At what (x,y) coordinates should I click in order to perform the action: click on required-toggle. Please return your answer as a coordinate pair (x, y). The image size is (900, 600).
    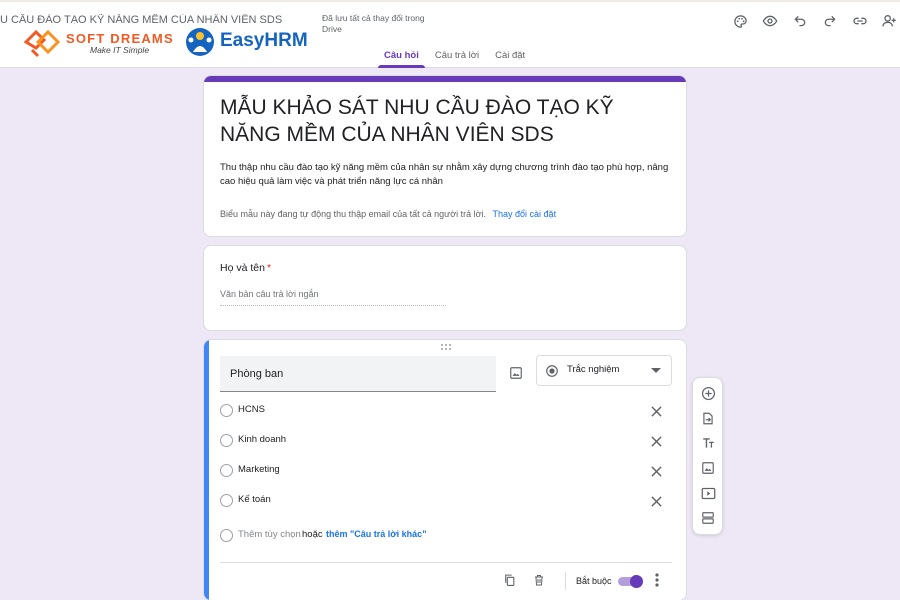
    Looking at the image, I should click on (630, 581).